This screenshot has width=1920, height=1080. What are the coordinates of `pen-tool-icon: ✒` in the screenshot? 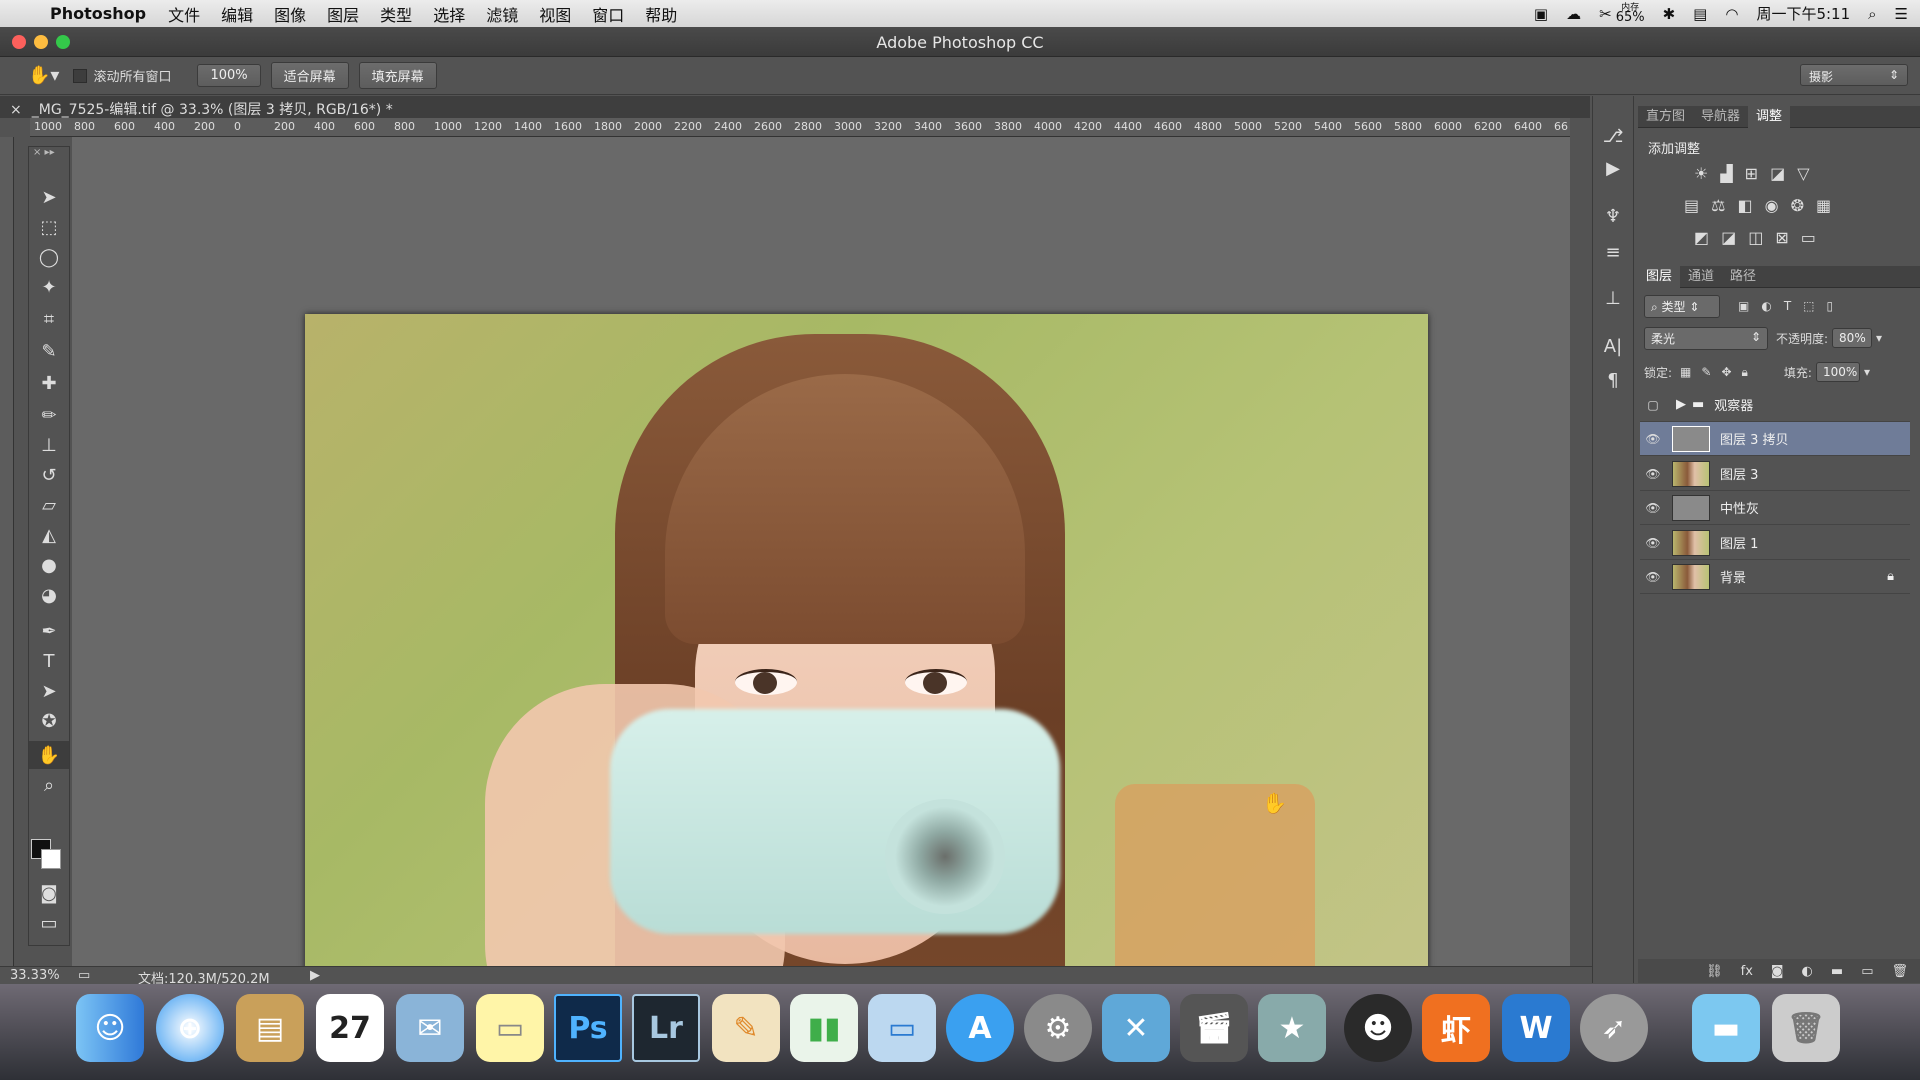 It's located at (49, 631).